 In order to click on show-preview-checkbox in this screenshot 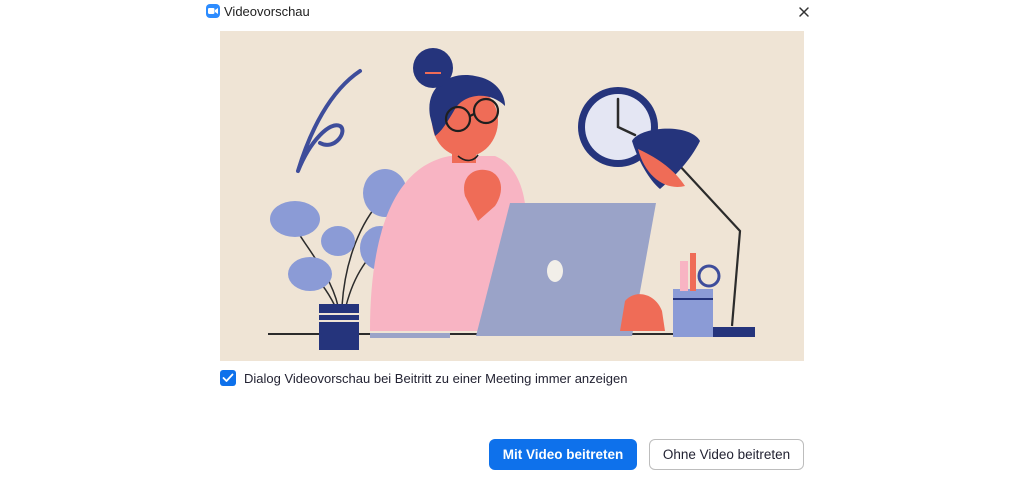, I will do `click(228, 378)`.